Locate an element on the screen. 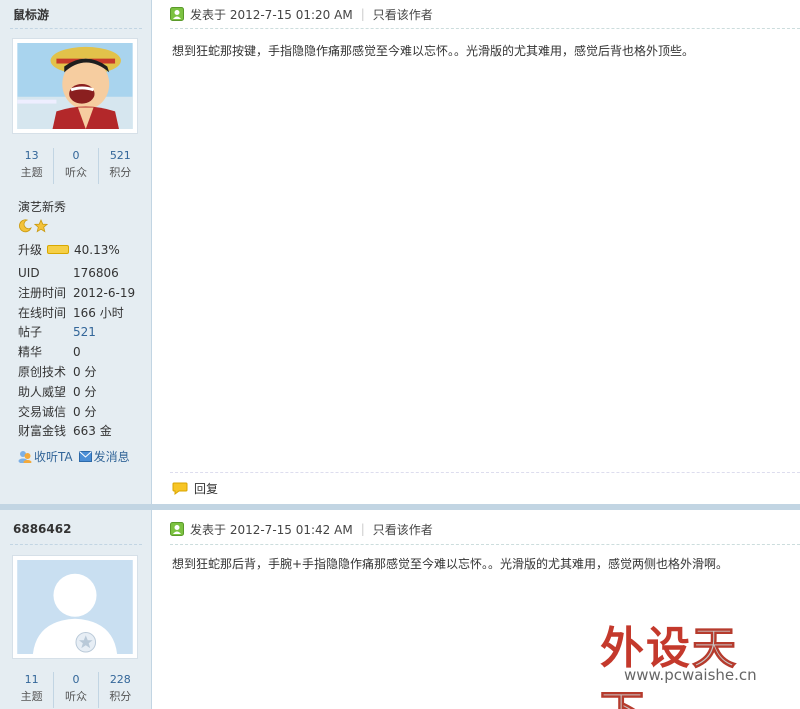 The width and height of the screenshot is (800, 709). follow-button: 收听TA is located at coordinates (45, 457).